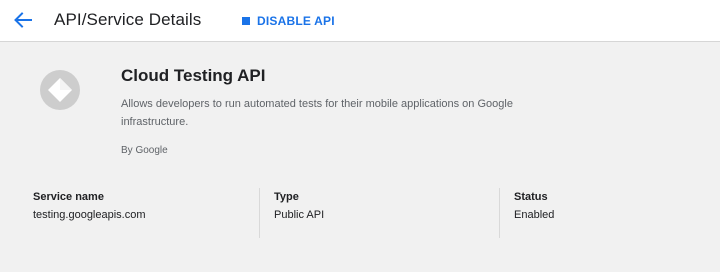 This screenshot has width=720, height=272. I want to click on disable-api-button: DISABLE API, so click(288, 21).